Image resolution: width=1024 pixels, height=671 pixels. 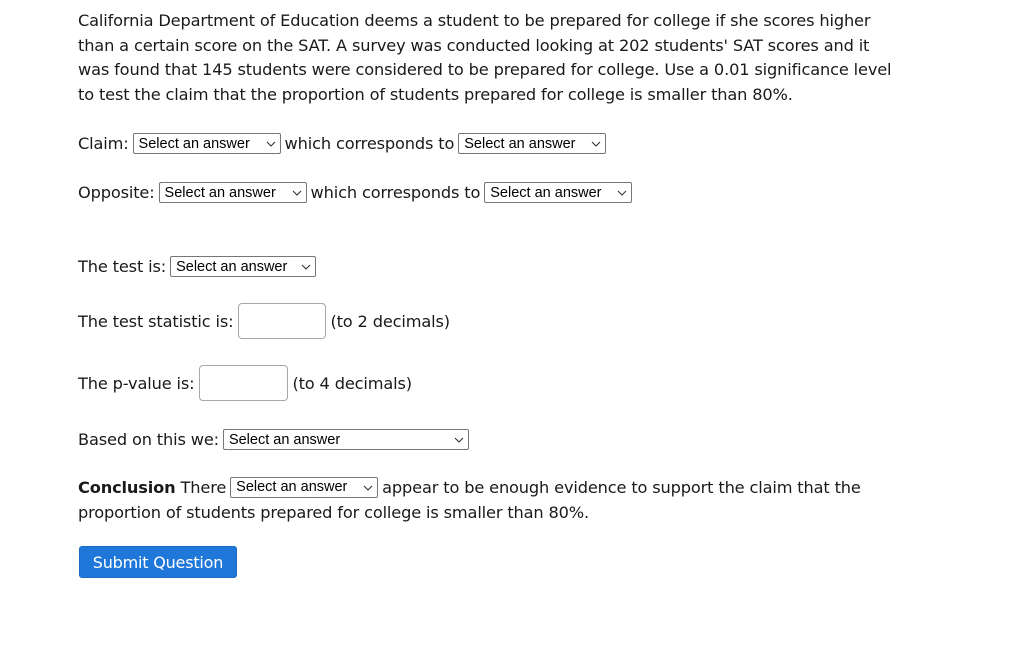 I want to click on claim-connector: which corresponds to, so click(x=369, y=143).